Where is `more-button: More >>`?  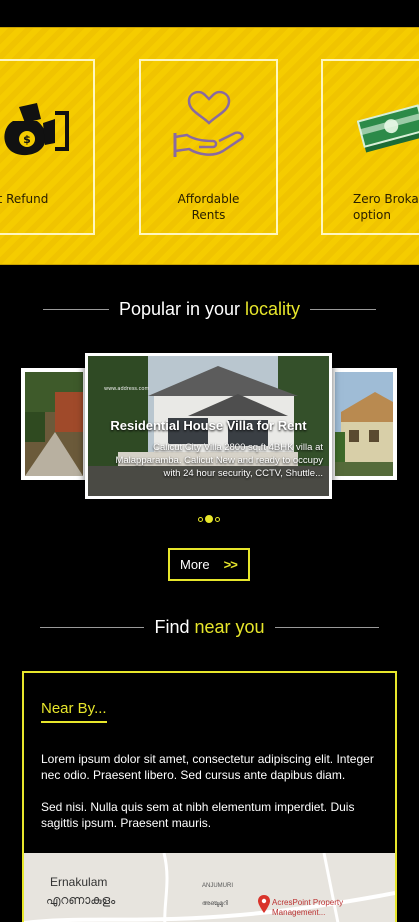 more-button: More >> is located at coordinates (209, 564).